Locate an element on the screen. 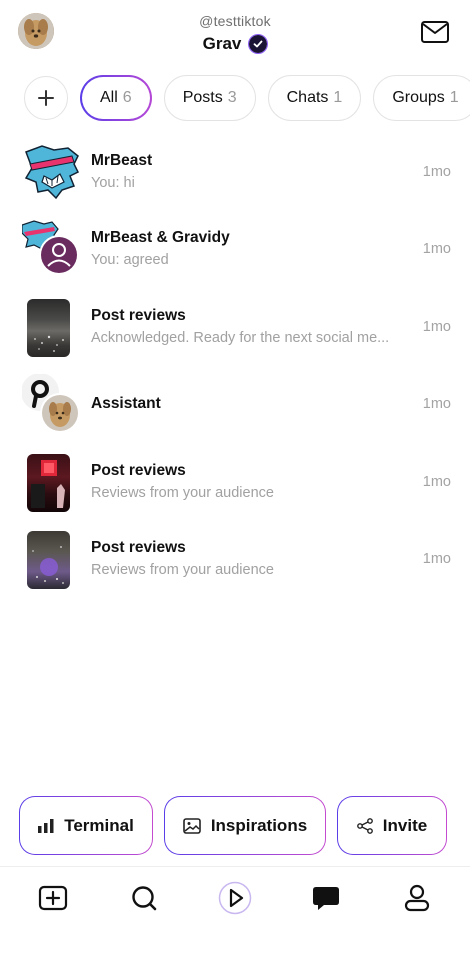 Image resolution: width=470 pixels, height=964 pixels. mail-icon is located at coordinates (435, 32).